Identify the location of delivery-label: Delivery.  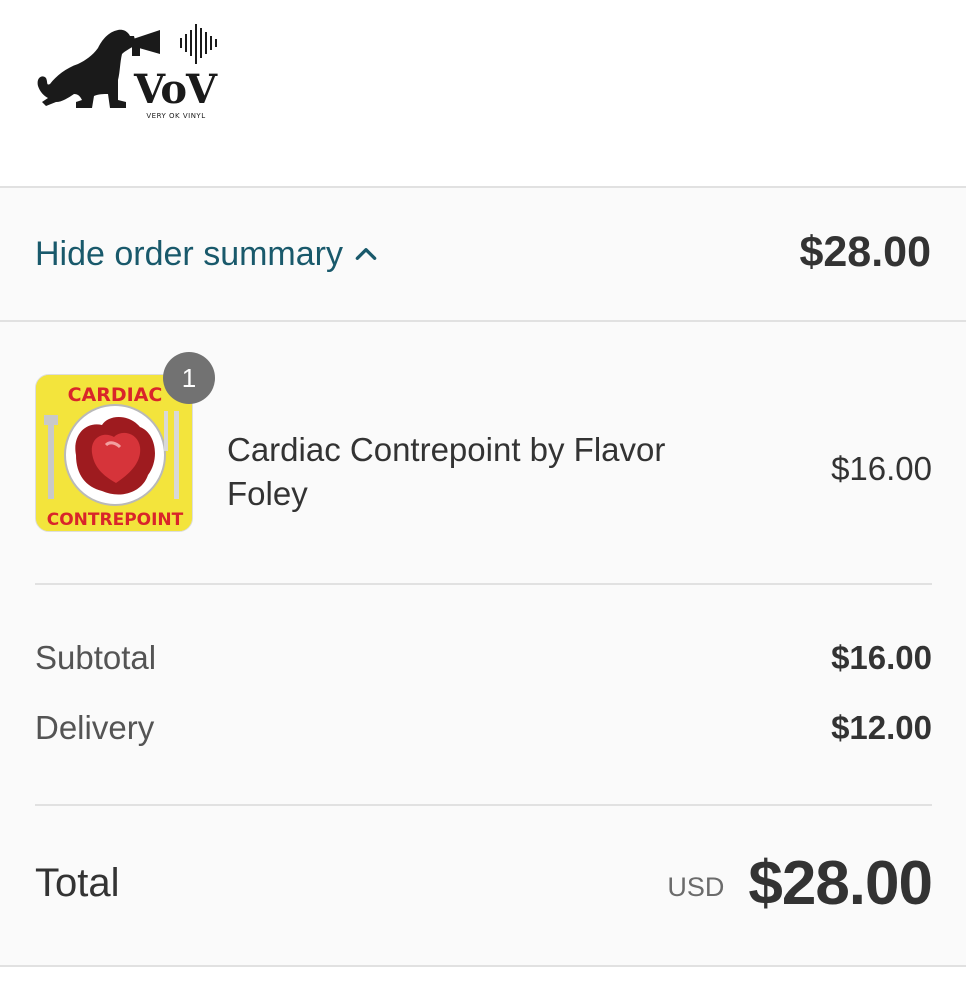
(95, 727).